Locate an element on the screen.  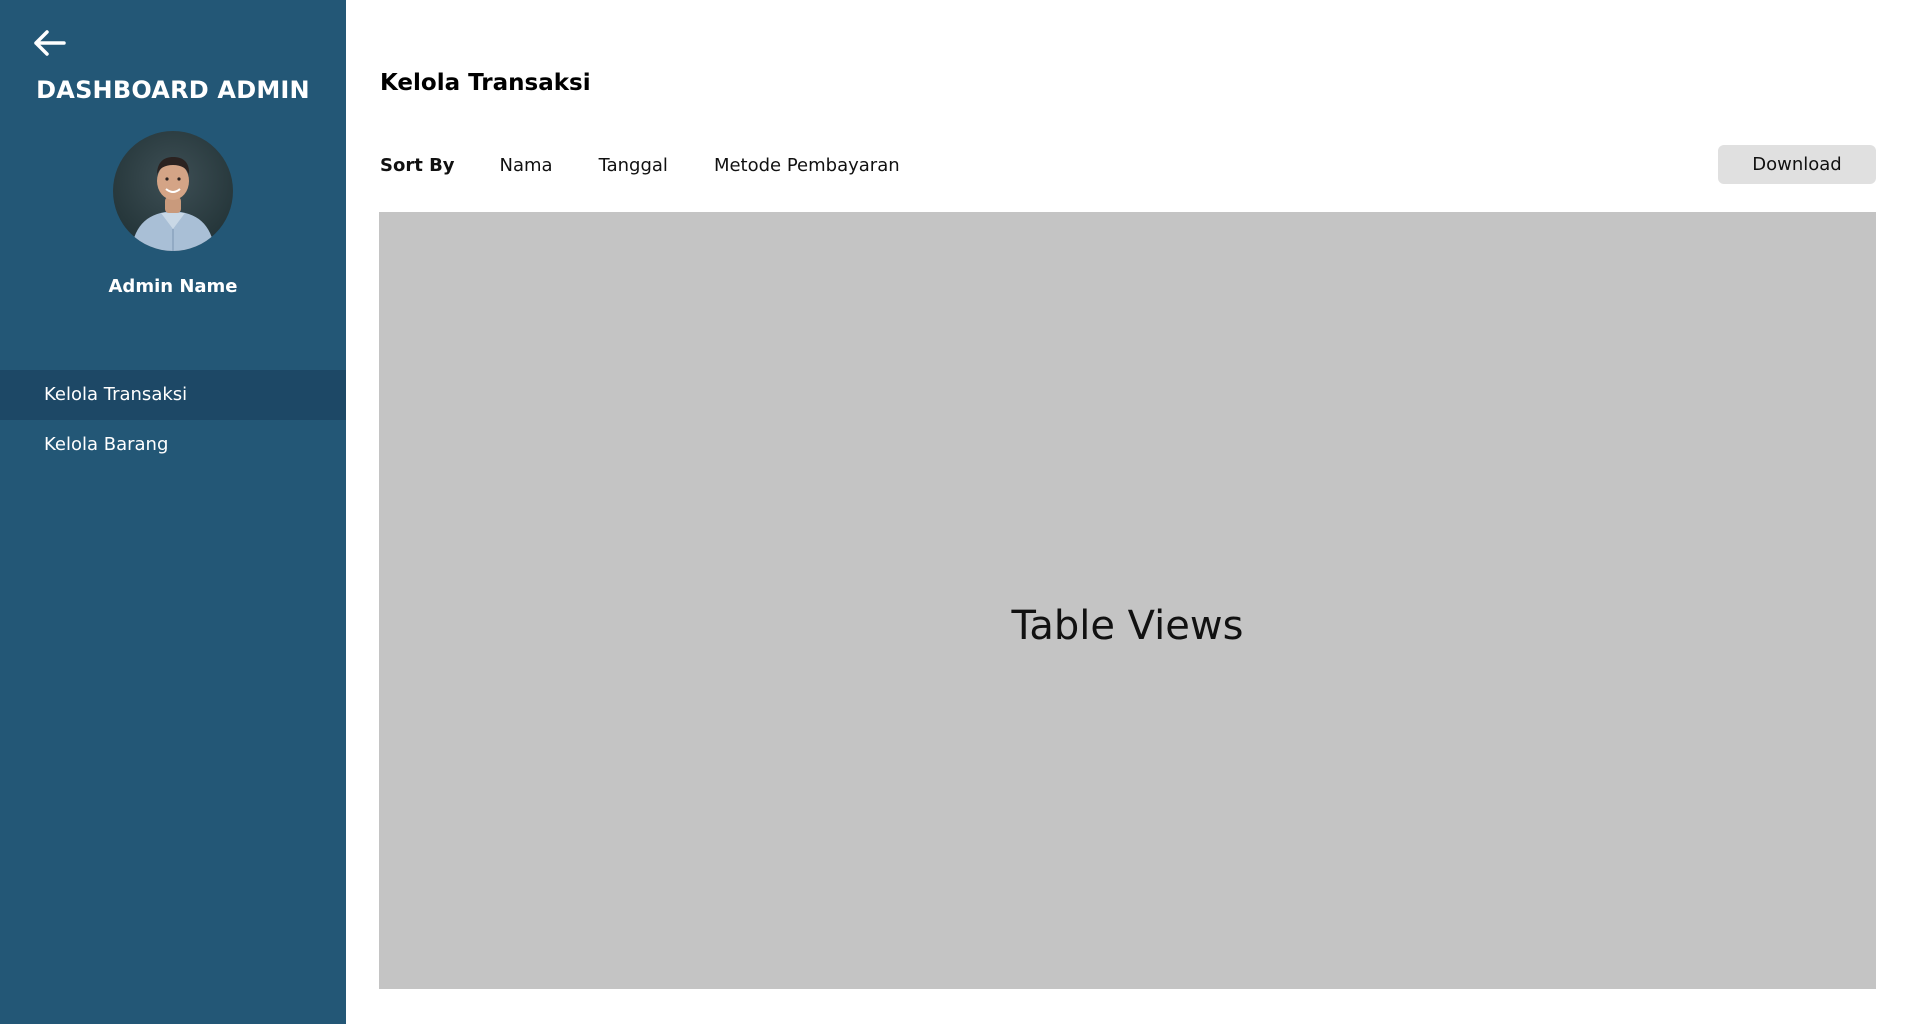
sidebar-item-kelola-barang: Kelola Barang is located at coordinates (173, 445).